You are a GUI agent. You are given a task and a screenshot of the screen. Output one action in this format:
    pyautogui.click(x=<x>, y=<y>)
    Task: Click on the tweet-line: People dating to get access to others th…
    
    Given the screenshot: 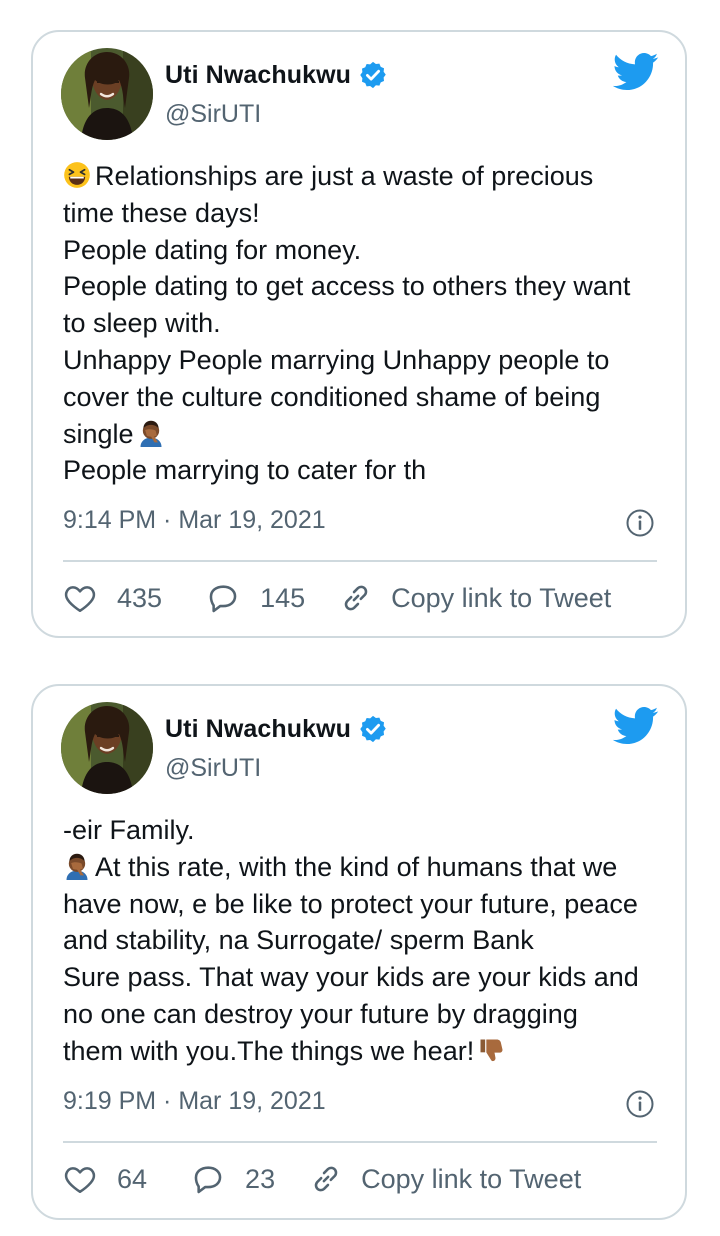 What is the action you would take?
    pyautogui.click(x=347, y=286)
    